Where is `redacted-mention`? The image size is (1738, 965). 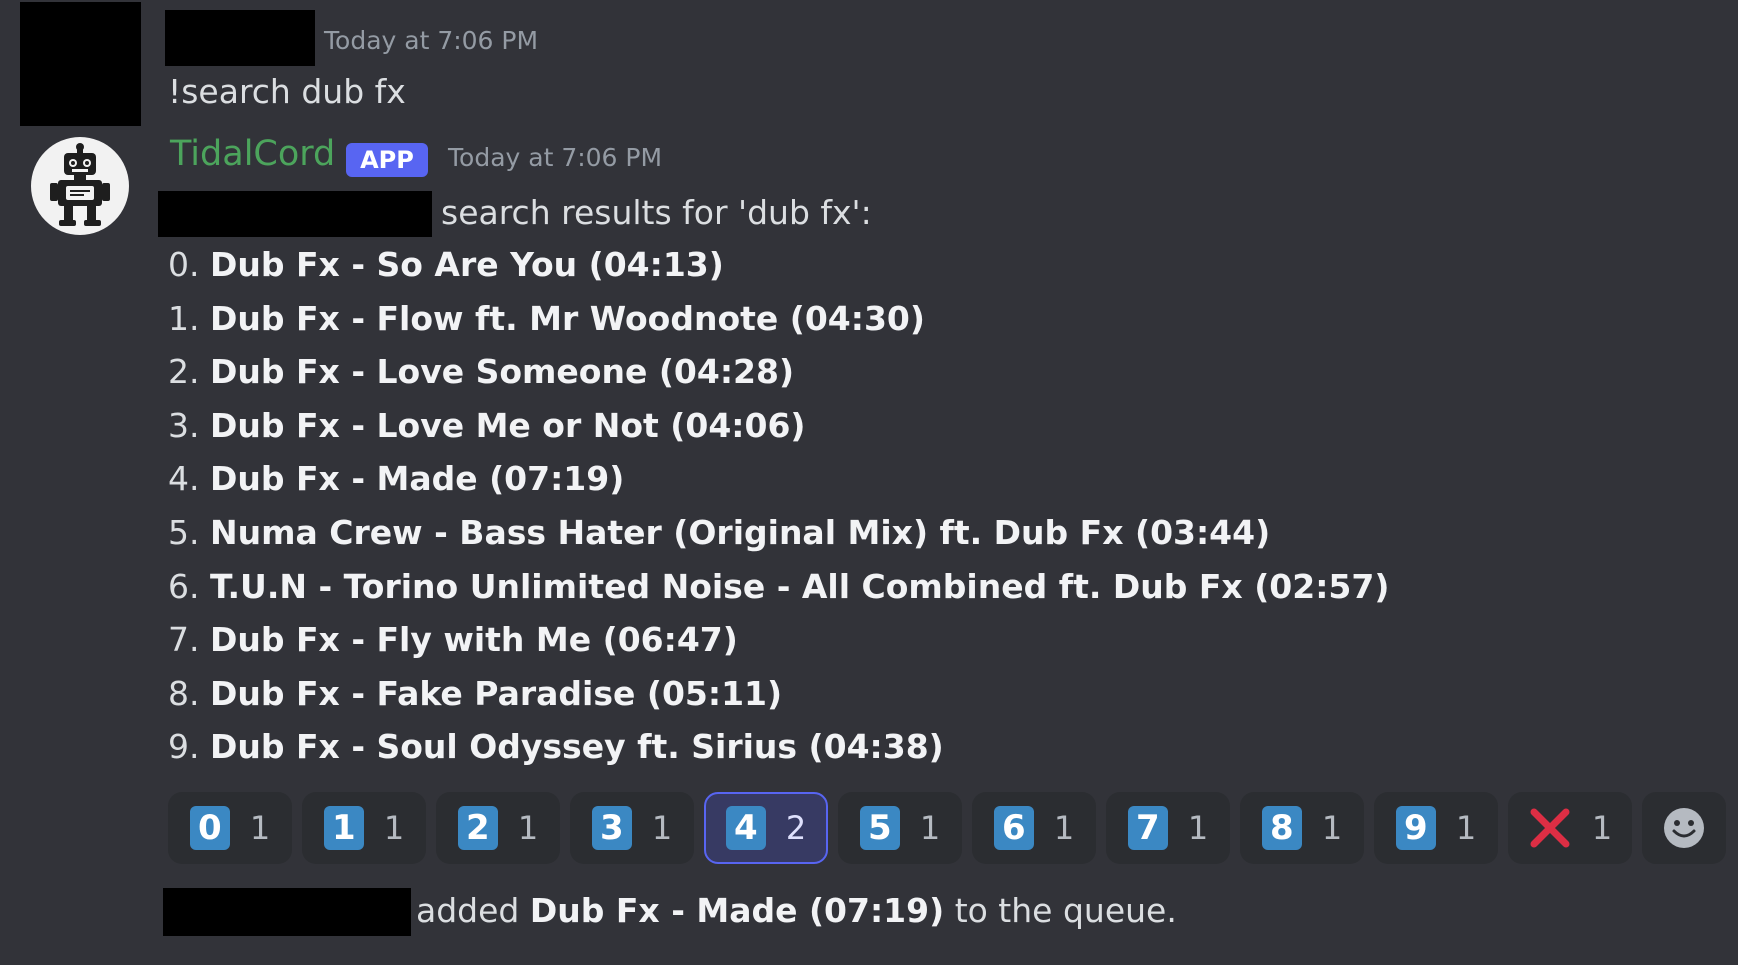 redacted-mention is located at coordinates (295, 214).